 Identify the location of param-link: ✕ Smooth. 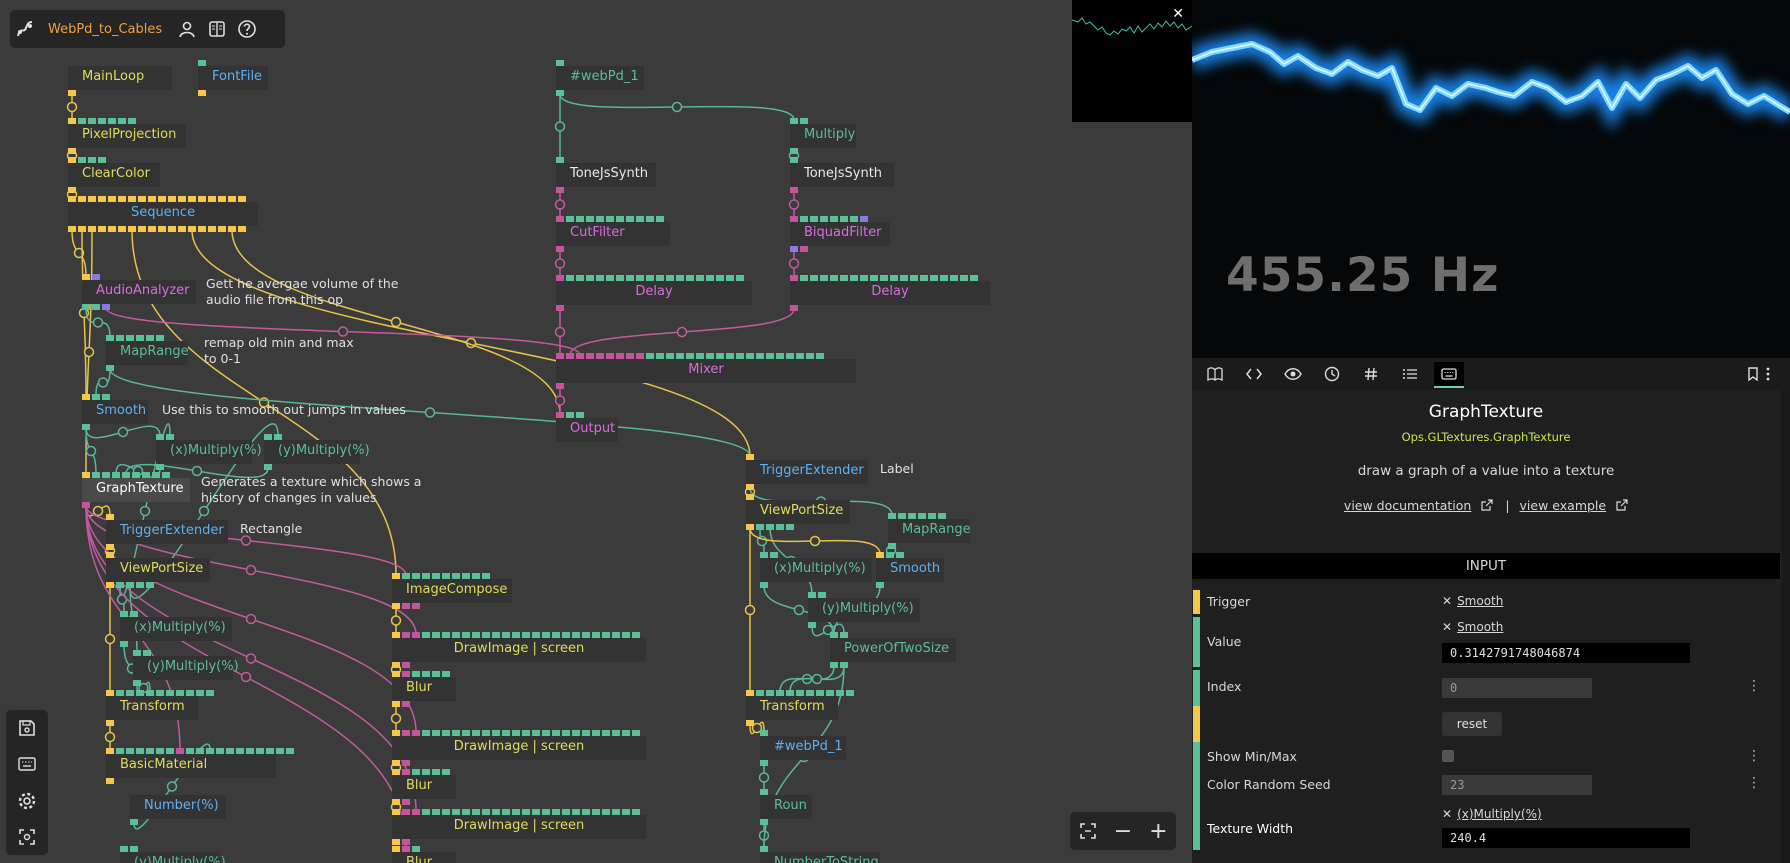
(1472, 627).